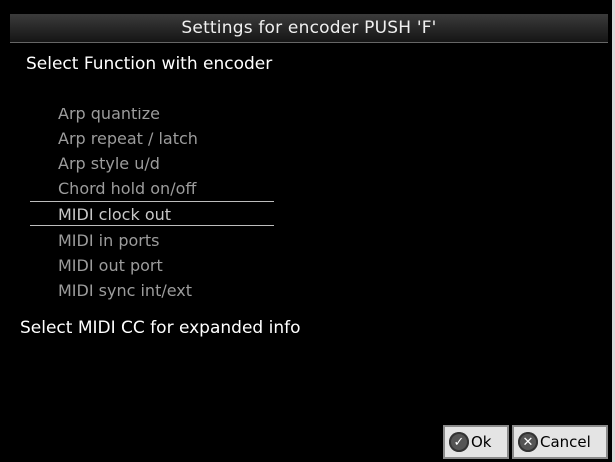 Image resolution: width=615 pixels, height=462 pixels. Describe the element at coordinates (109, 117) in the screenshot. I see `list-item-arp-quantize: Arp quantize` at that location.